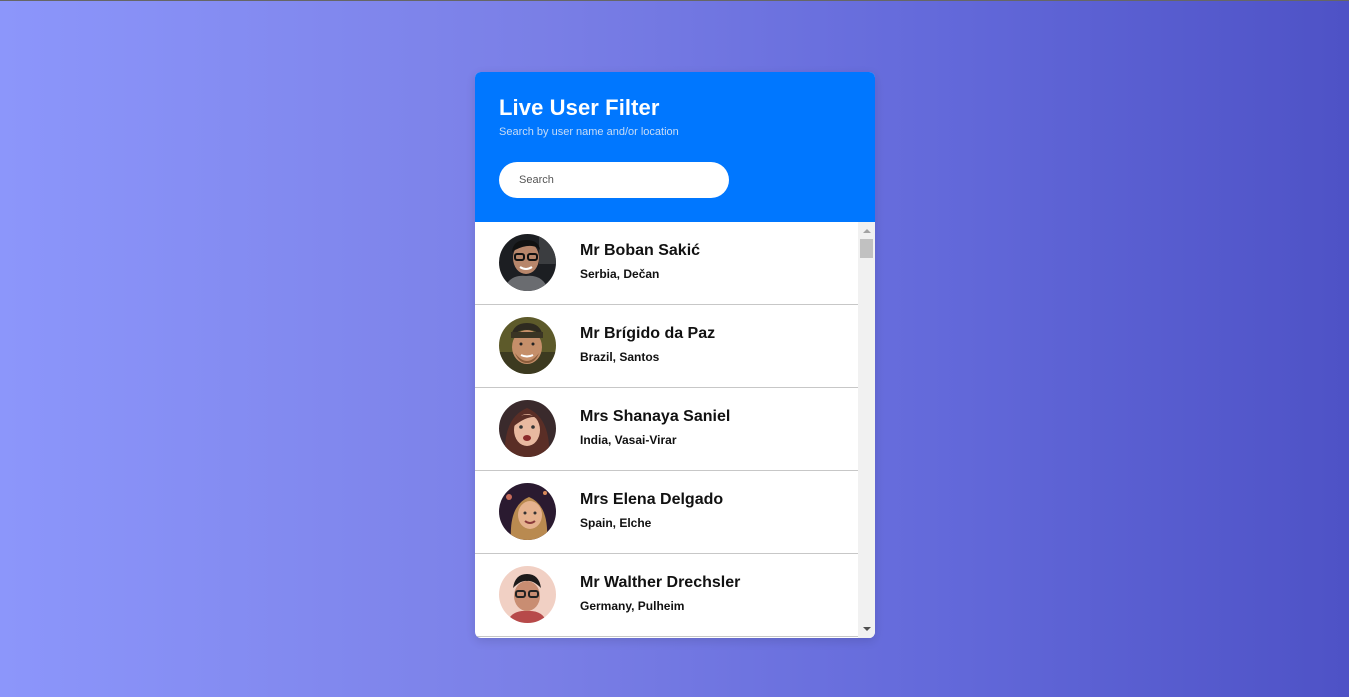  I want to click on scroll-down-icon, so click(866, 629).